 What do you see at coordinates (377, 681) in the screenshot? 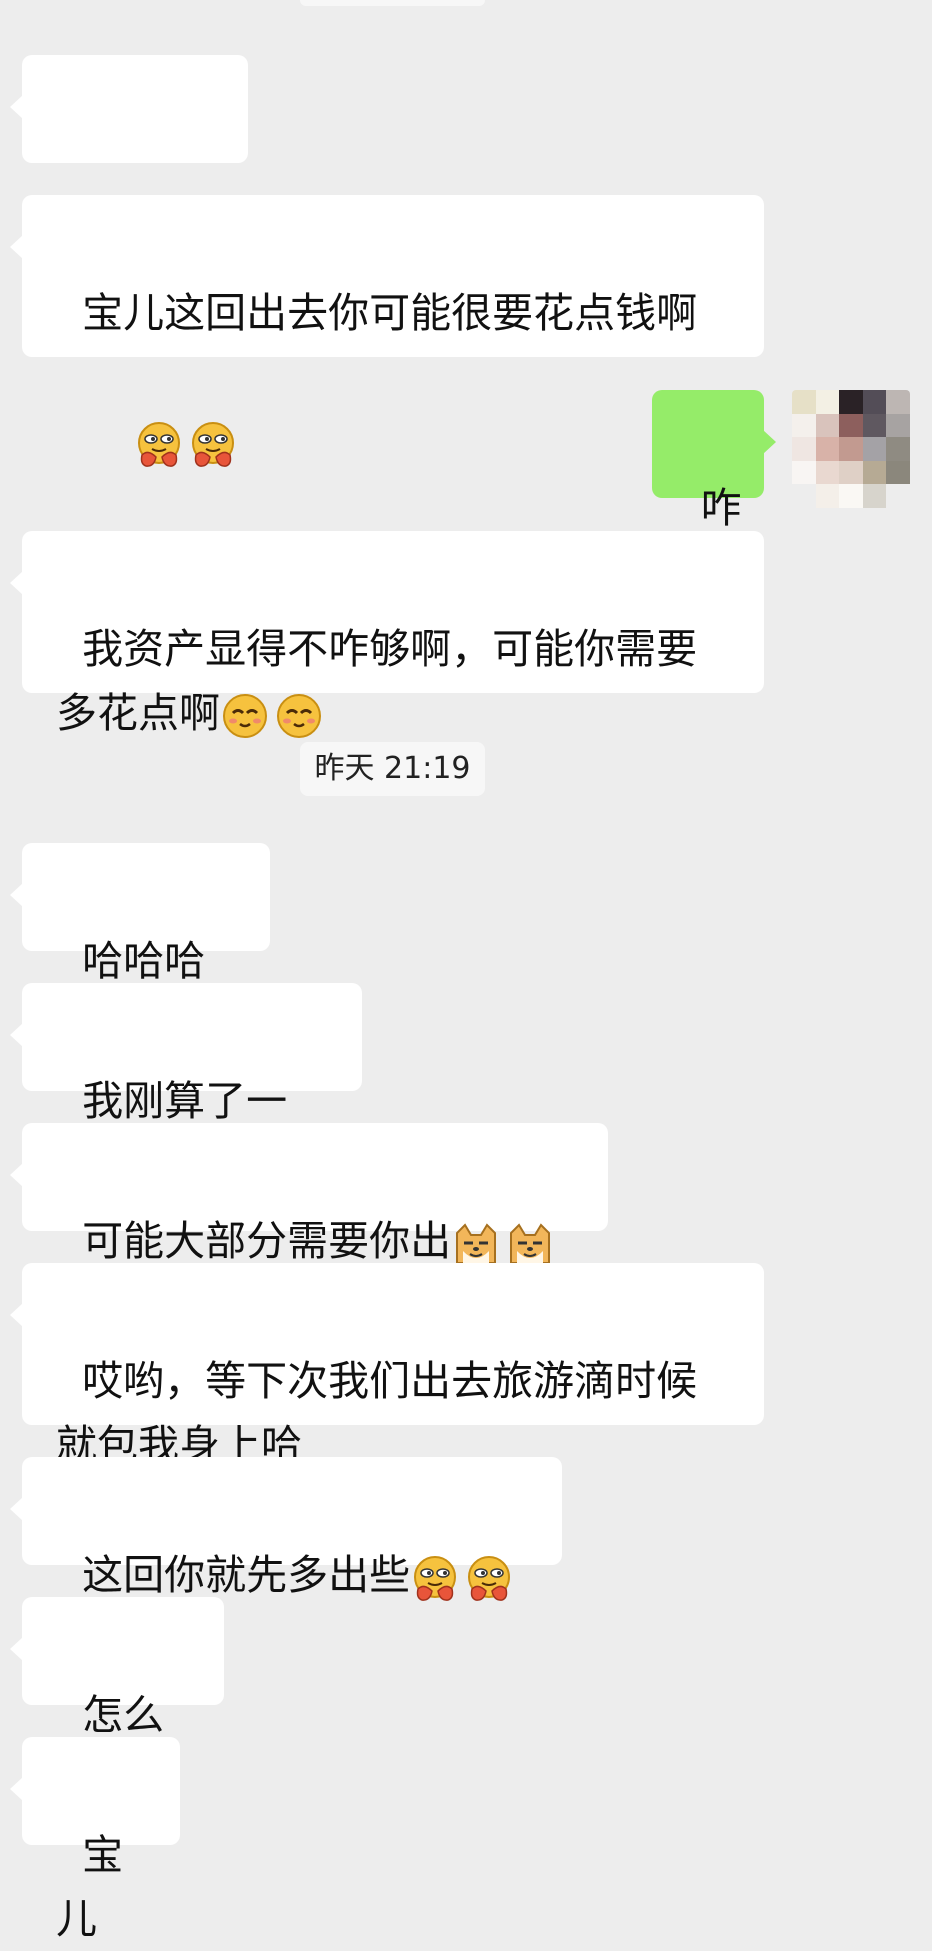
I see `message-text: 我资产显得不咋够啊，可能你需要 多花点啊` at bounding box center [377, 681].